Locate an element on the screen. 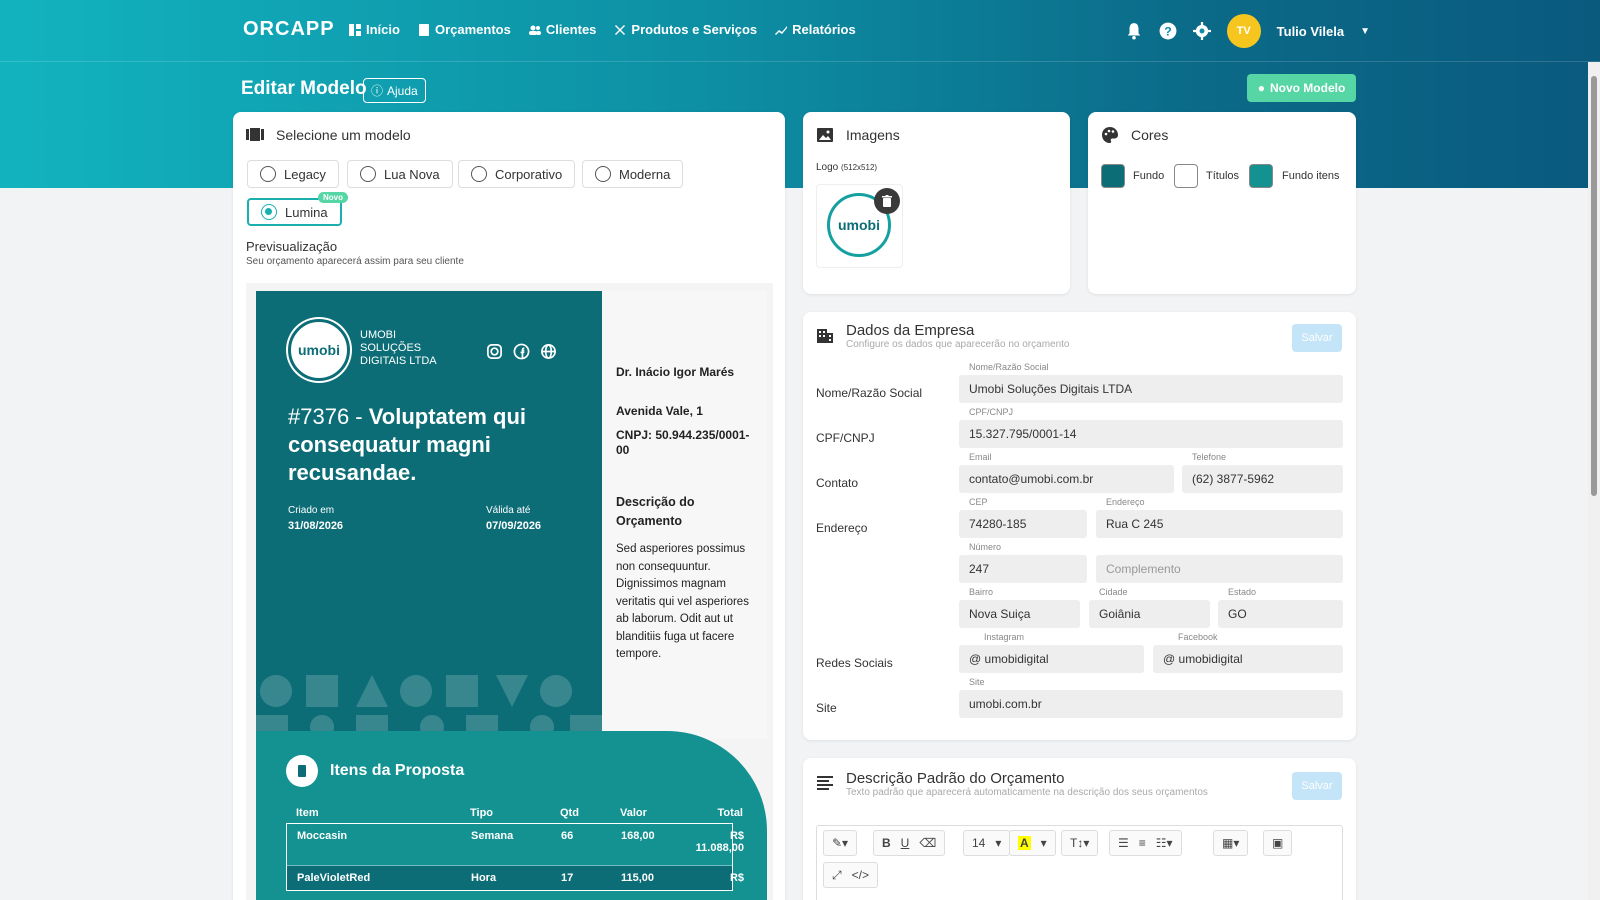  state-input: GO is located at coordinates (1280, 614).